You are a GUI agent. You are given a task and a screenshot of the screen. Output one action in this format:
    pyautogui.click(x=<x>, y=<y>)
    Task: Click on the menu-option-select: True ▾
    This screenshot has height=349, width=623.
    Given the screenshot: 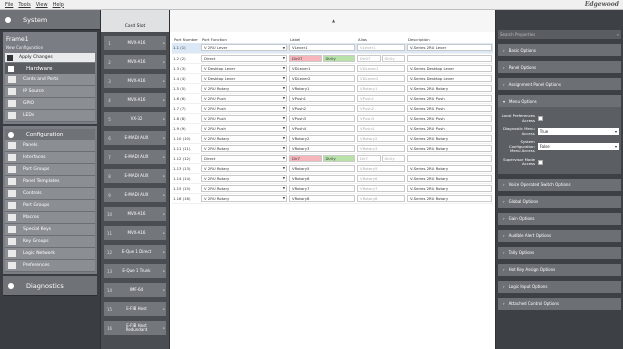 What is the action you would take?
    pyautogui.click(x=578, y=131)
    